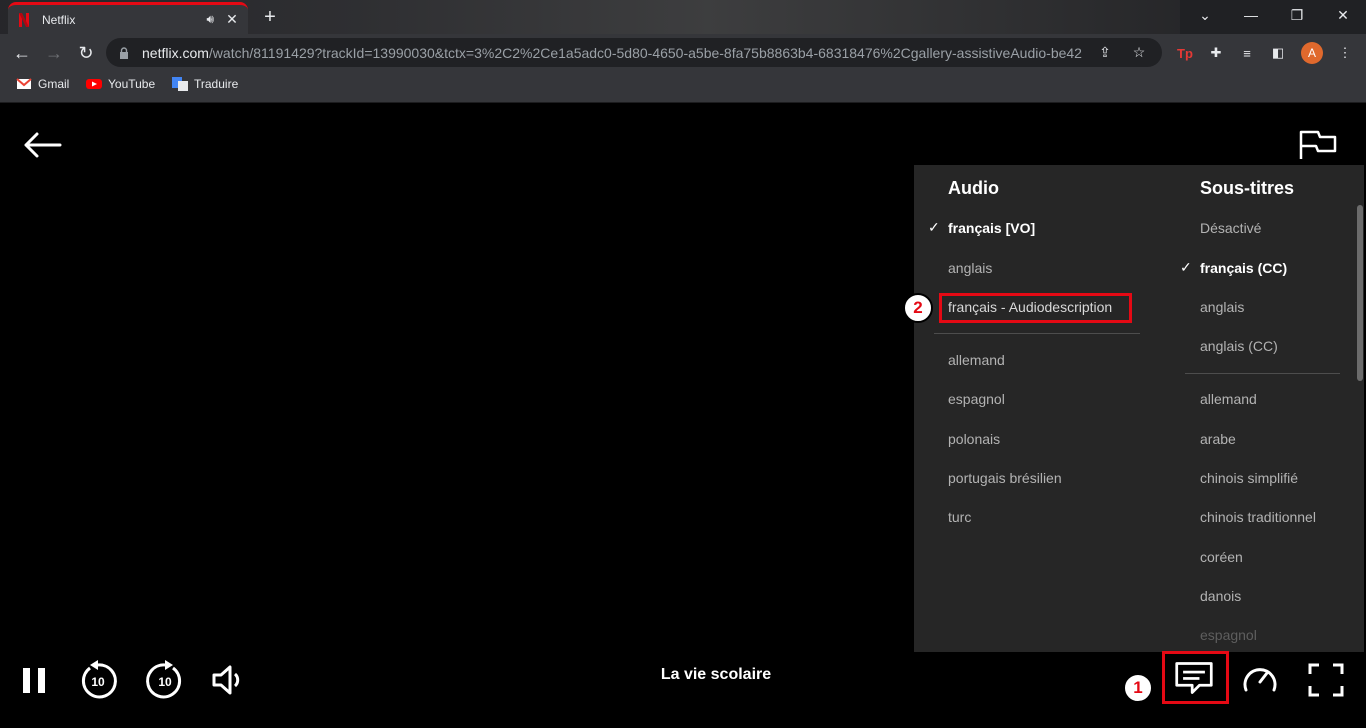 This screenshot has height=728, width=1366. What do you see at coordinates (1312, 53) in the screenshot?
I see `avatar: A` at bounding box center [1312, 53].